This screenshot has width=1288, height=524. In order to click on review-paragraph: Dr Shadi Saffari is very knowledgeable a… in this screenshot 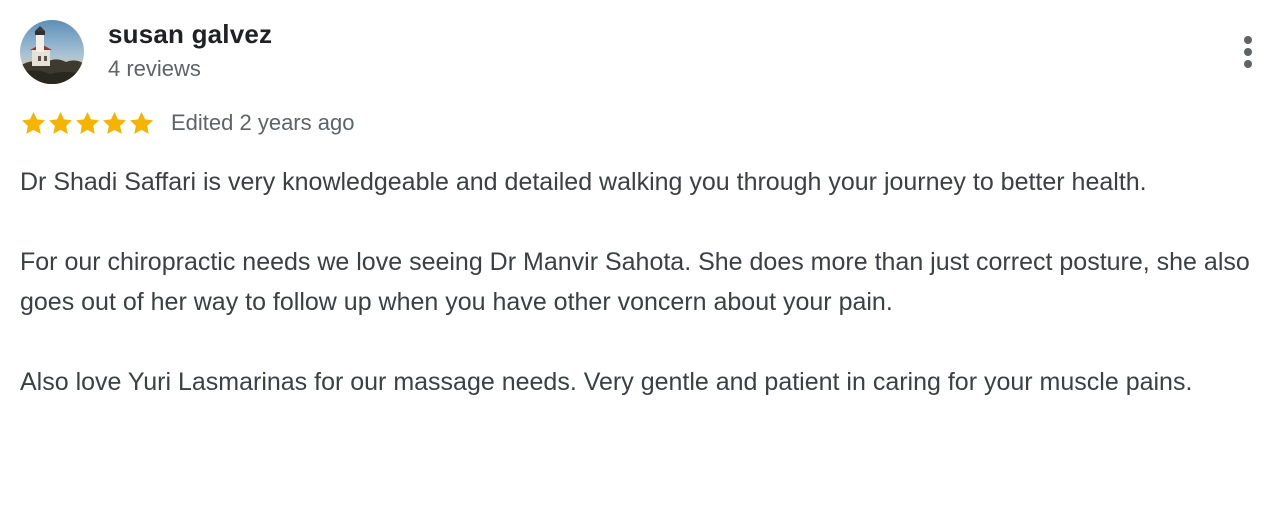, I will do `click(583, 182)`.